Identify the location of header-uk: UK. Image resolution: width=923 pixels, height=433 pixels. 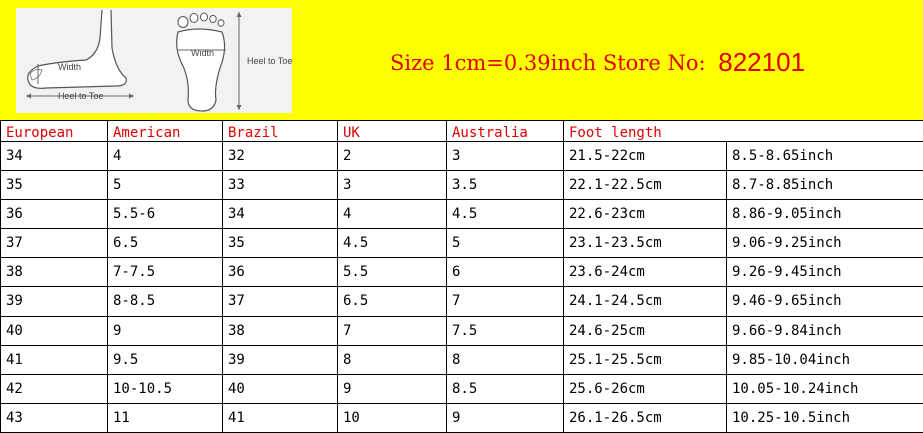
(392, 131).